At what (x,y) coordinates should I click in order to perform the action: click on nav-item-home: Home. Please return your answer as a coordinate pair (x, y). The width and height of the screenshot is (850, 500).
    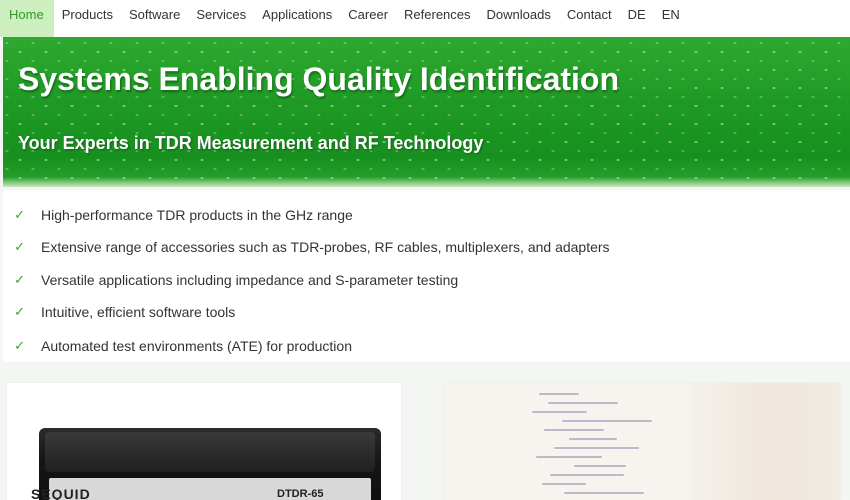
    Looking at the image, I should click on (27, 18).